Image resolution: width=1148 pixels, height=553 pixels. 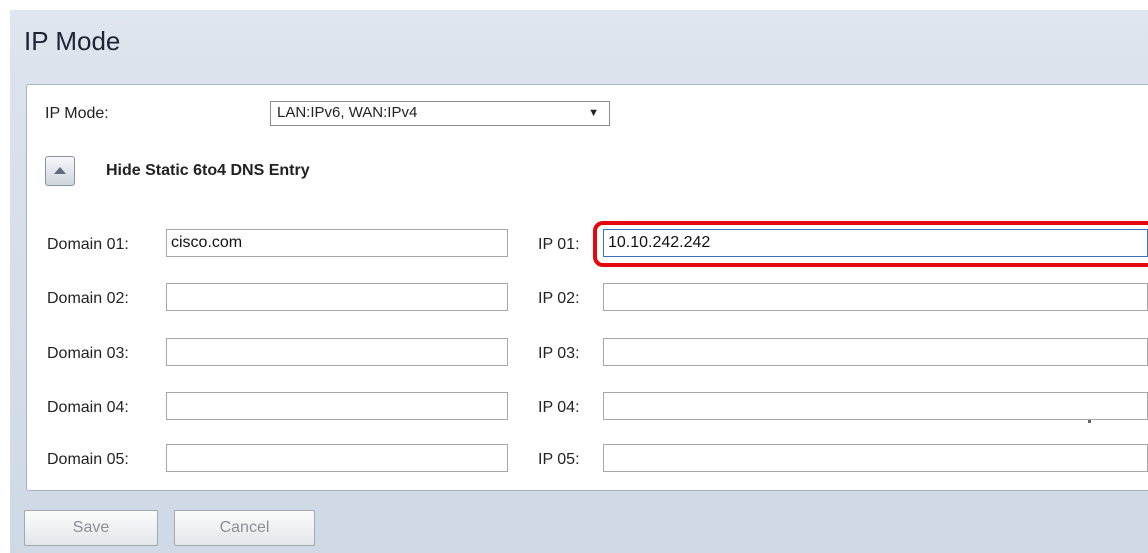 I want to click on dropdown-arrow-icon: ▼, so click(x=593, y=113).